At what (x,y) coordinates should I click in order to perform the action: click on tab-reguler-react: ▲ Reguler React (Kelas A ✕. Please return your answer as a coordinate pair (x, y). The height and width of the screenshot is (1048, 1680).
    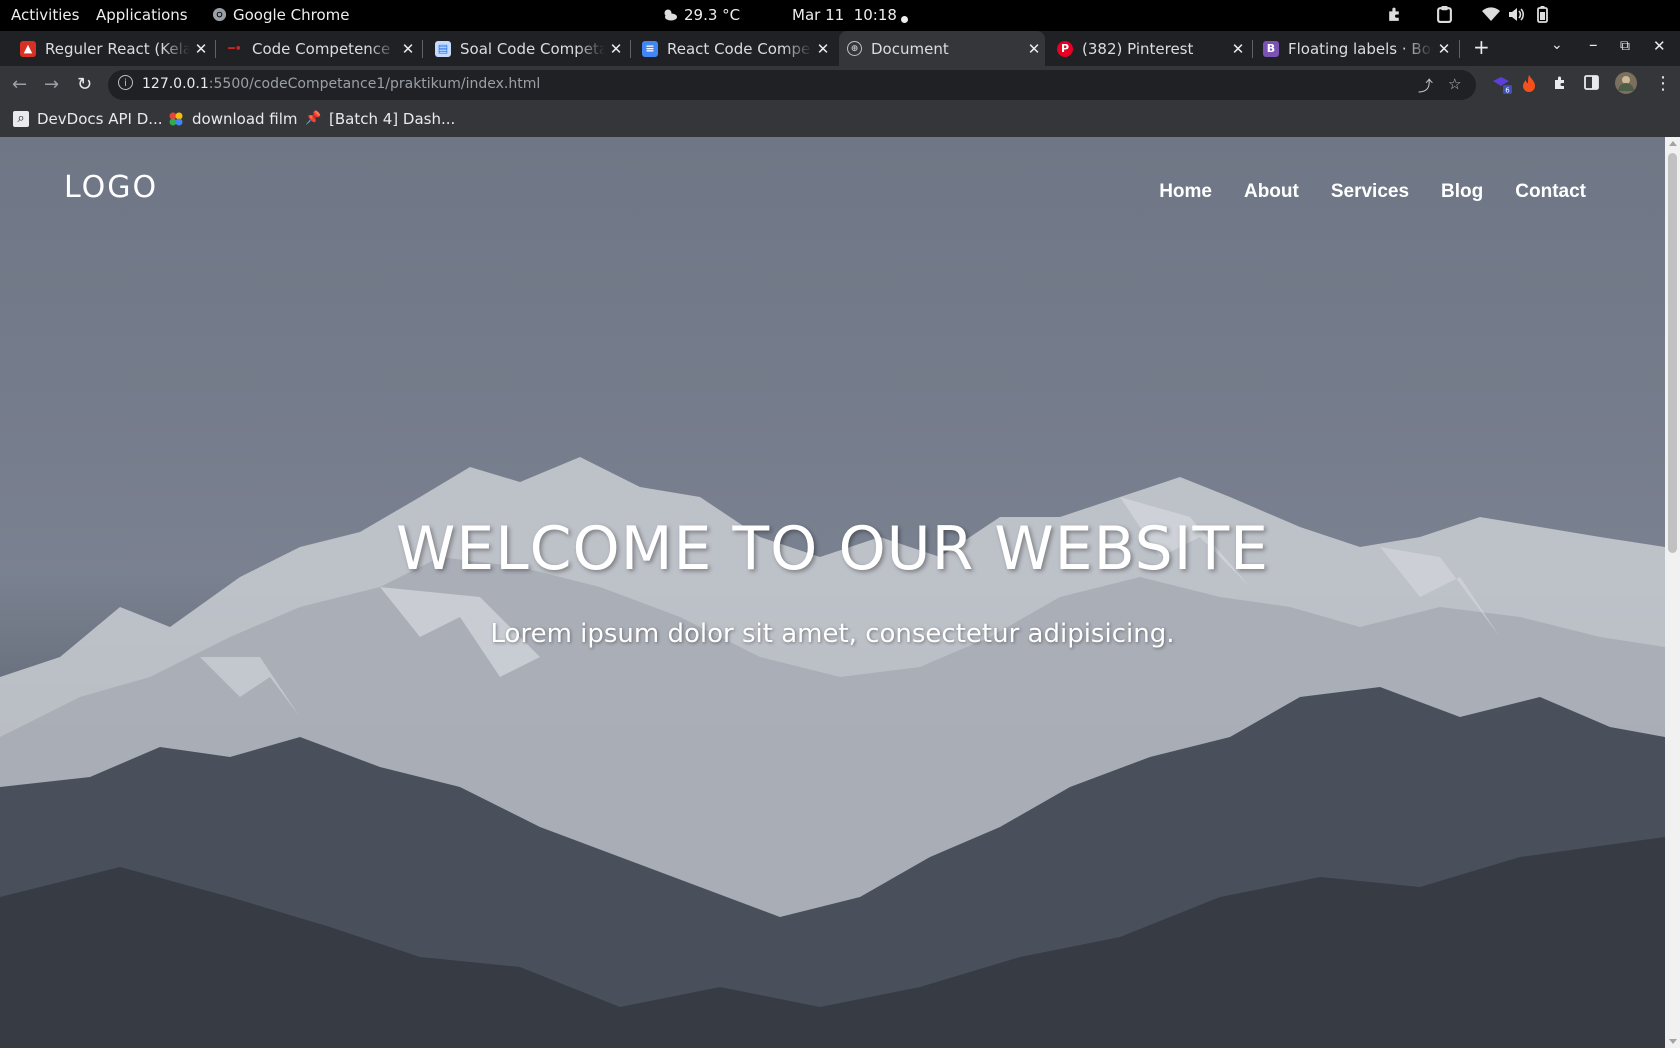
    Looking at the image, I should click on (112, 48).